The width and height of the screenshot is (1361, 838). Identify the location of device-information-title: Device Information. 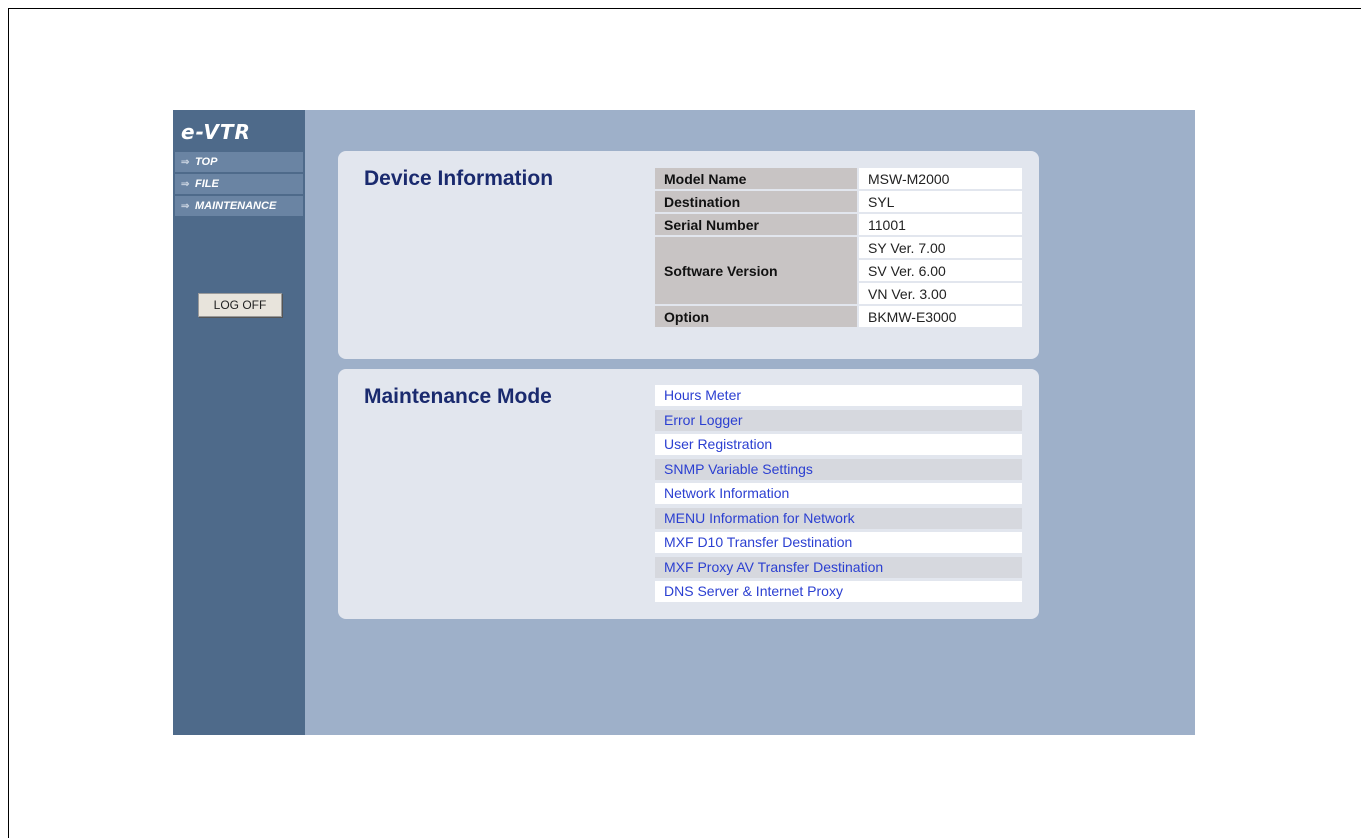
(459, 178).